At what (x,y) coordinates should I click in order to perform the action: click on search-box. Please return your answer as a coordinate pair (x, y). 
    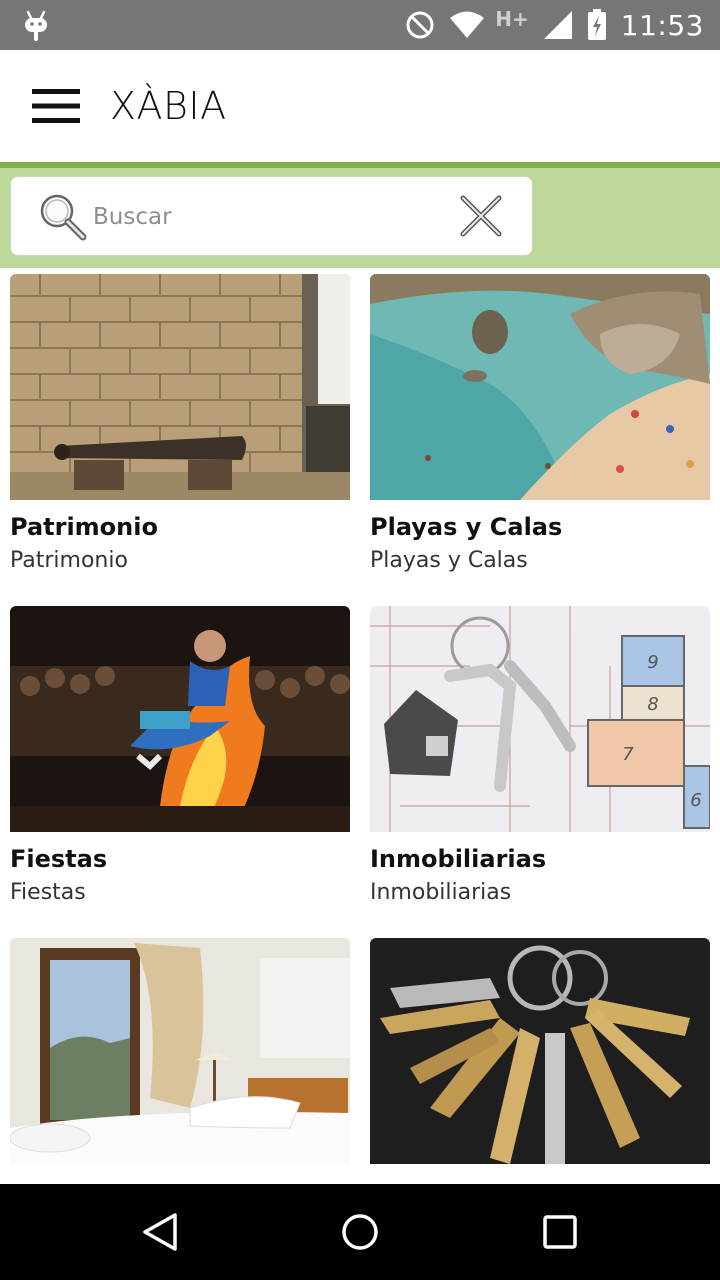
    Looking at the image, I should click on (271, 216).